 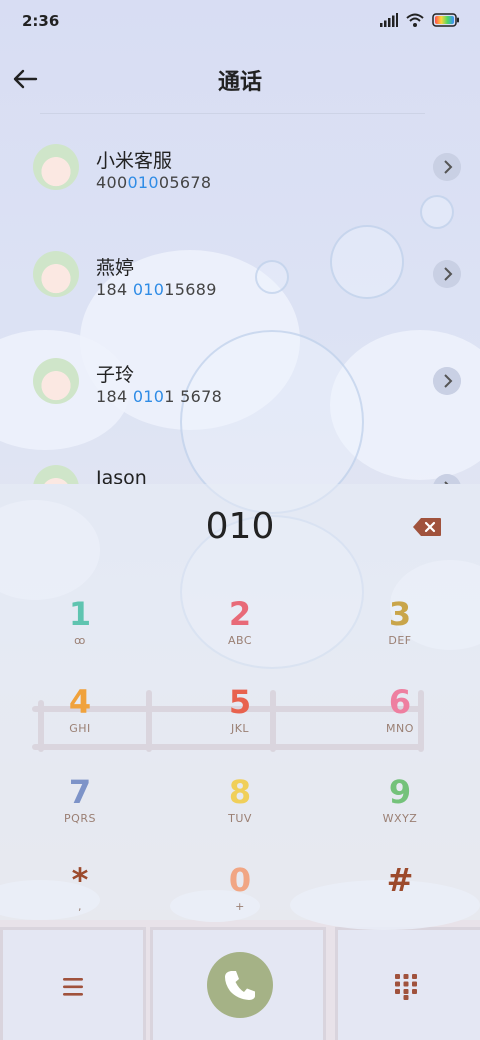 I want to click on dialed-number: 010, so click(x=240, y=526).